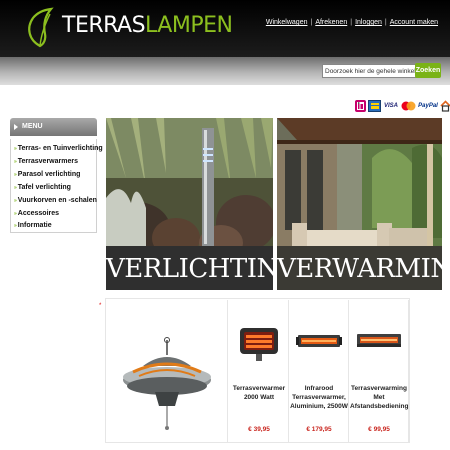 The width and height of the screenshot is (450, 450). I want to click on visa-icon: VISA, so click(391, 106).